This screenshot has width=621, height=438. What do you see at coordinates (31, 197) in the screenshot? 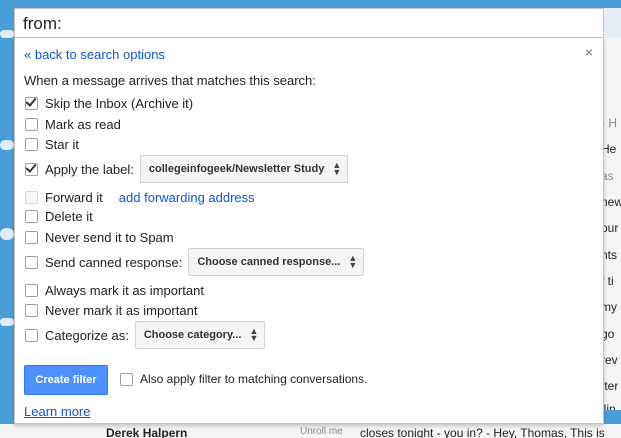
I see `forward-checkbox` at bounding box center [31, 197].